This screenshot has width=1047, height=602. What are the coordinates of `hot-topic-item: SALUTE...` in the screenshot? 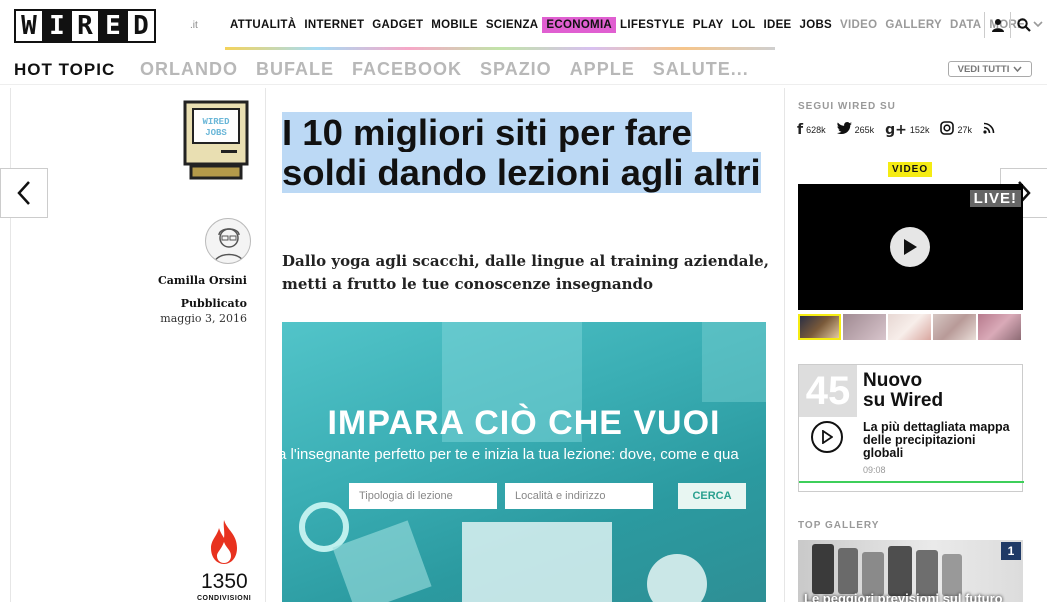 It's located at (701, 69).